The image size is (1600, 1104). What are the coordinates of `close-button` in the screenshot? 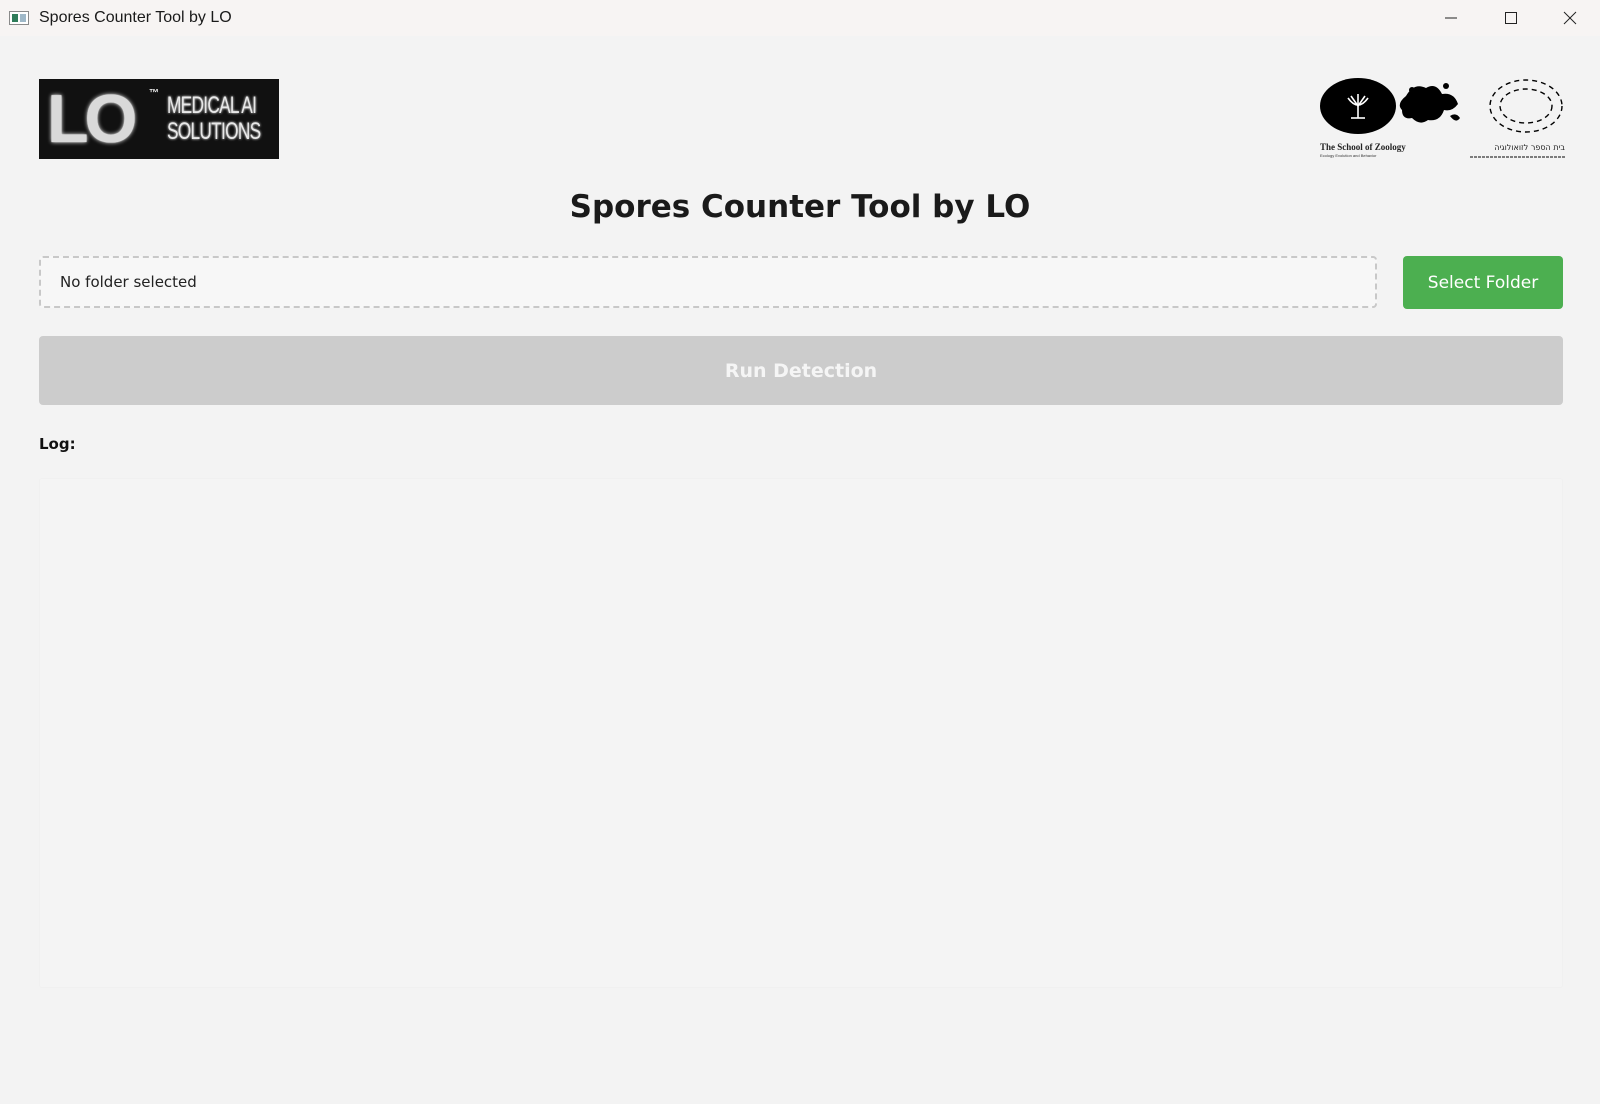 It's located at (1570, 18).